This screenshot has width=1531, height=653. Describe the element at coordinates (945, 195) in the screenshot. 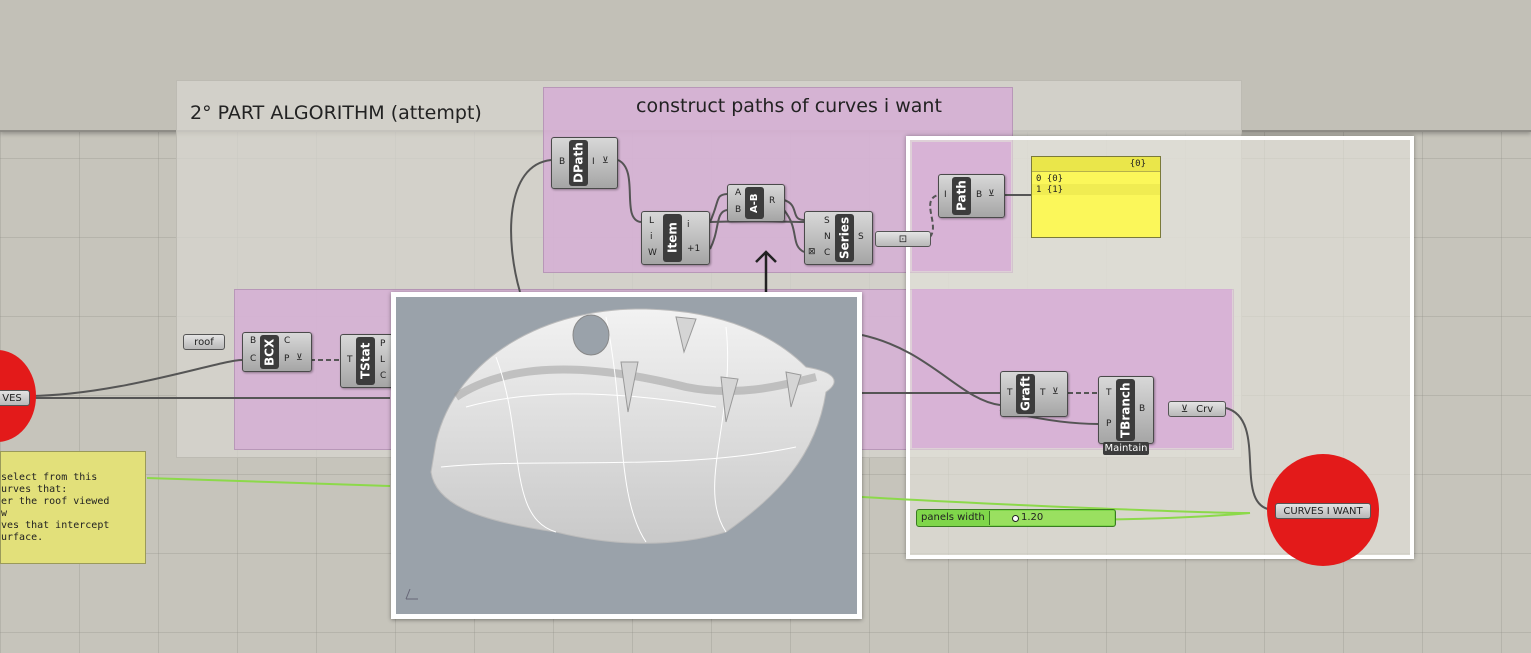

I see `path-in-i: I` at that location.